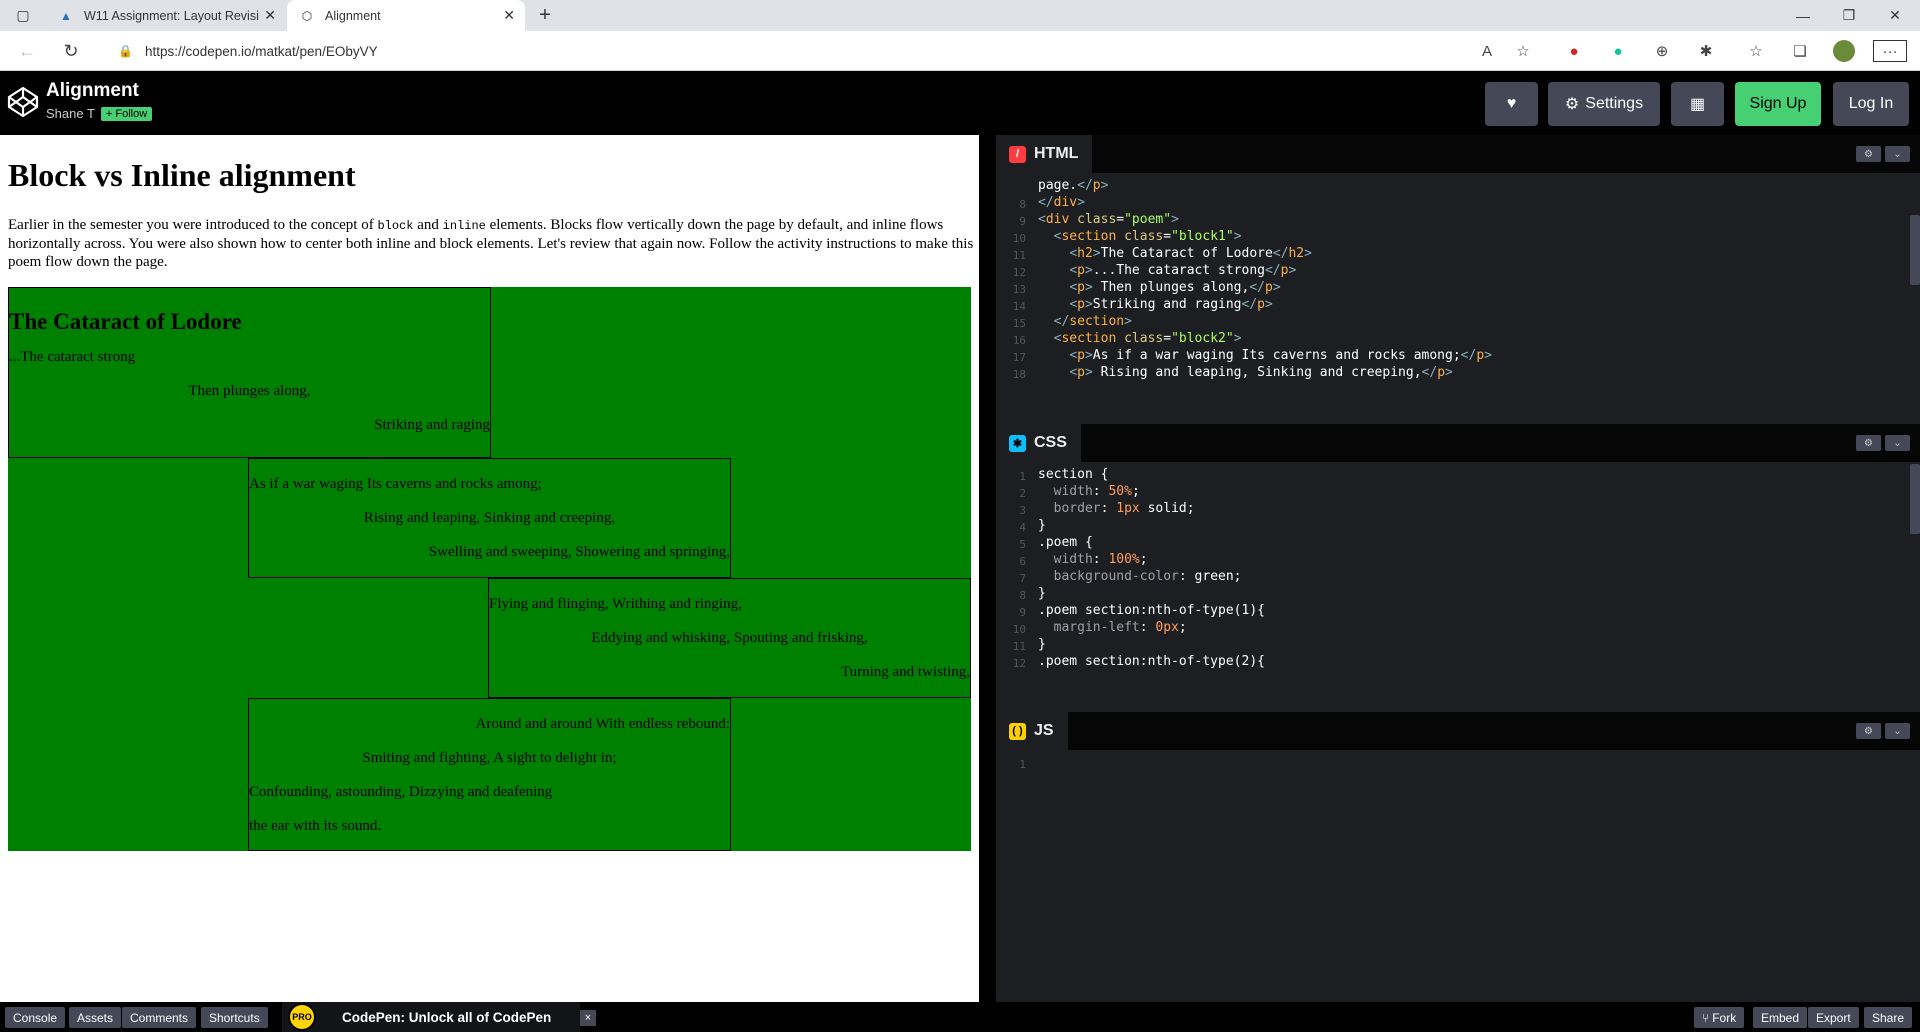  Describe the element at coordinates (1017, 154) in the screenshot. I see `html-badge-icon: /` at that location.